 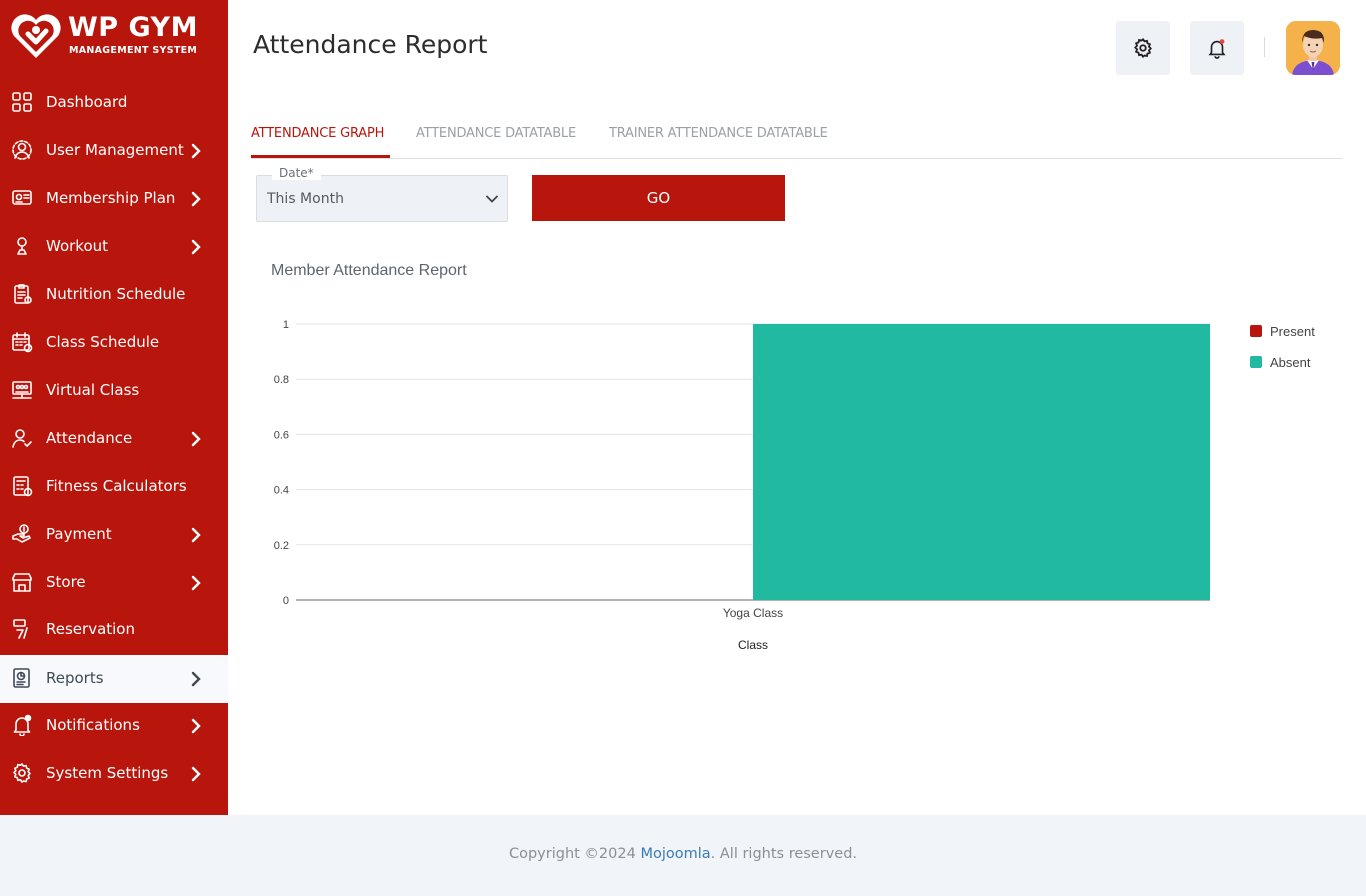 I want to click on bar-absent-yoga-class, so click(x=981, y=462).